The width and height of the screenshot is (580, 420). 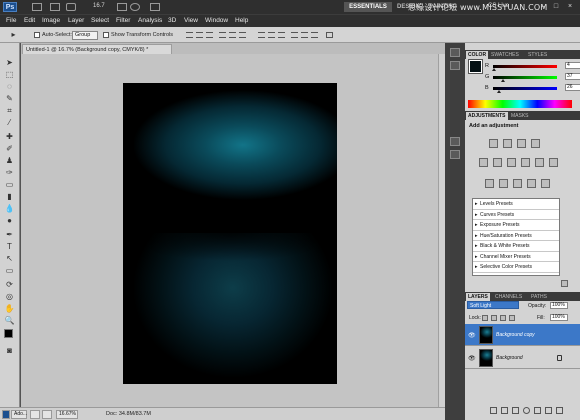 What do you see at coordinates (537, 410) in the screenshot?
I see `new-group-icon` at bounding box center [537, 410].